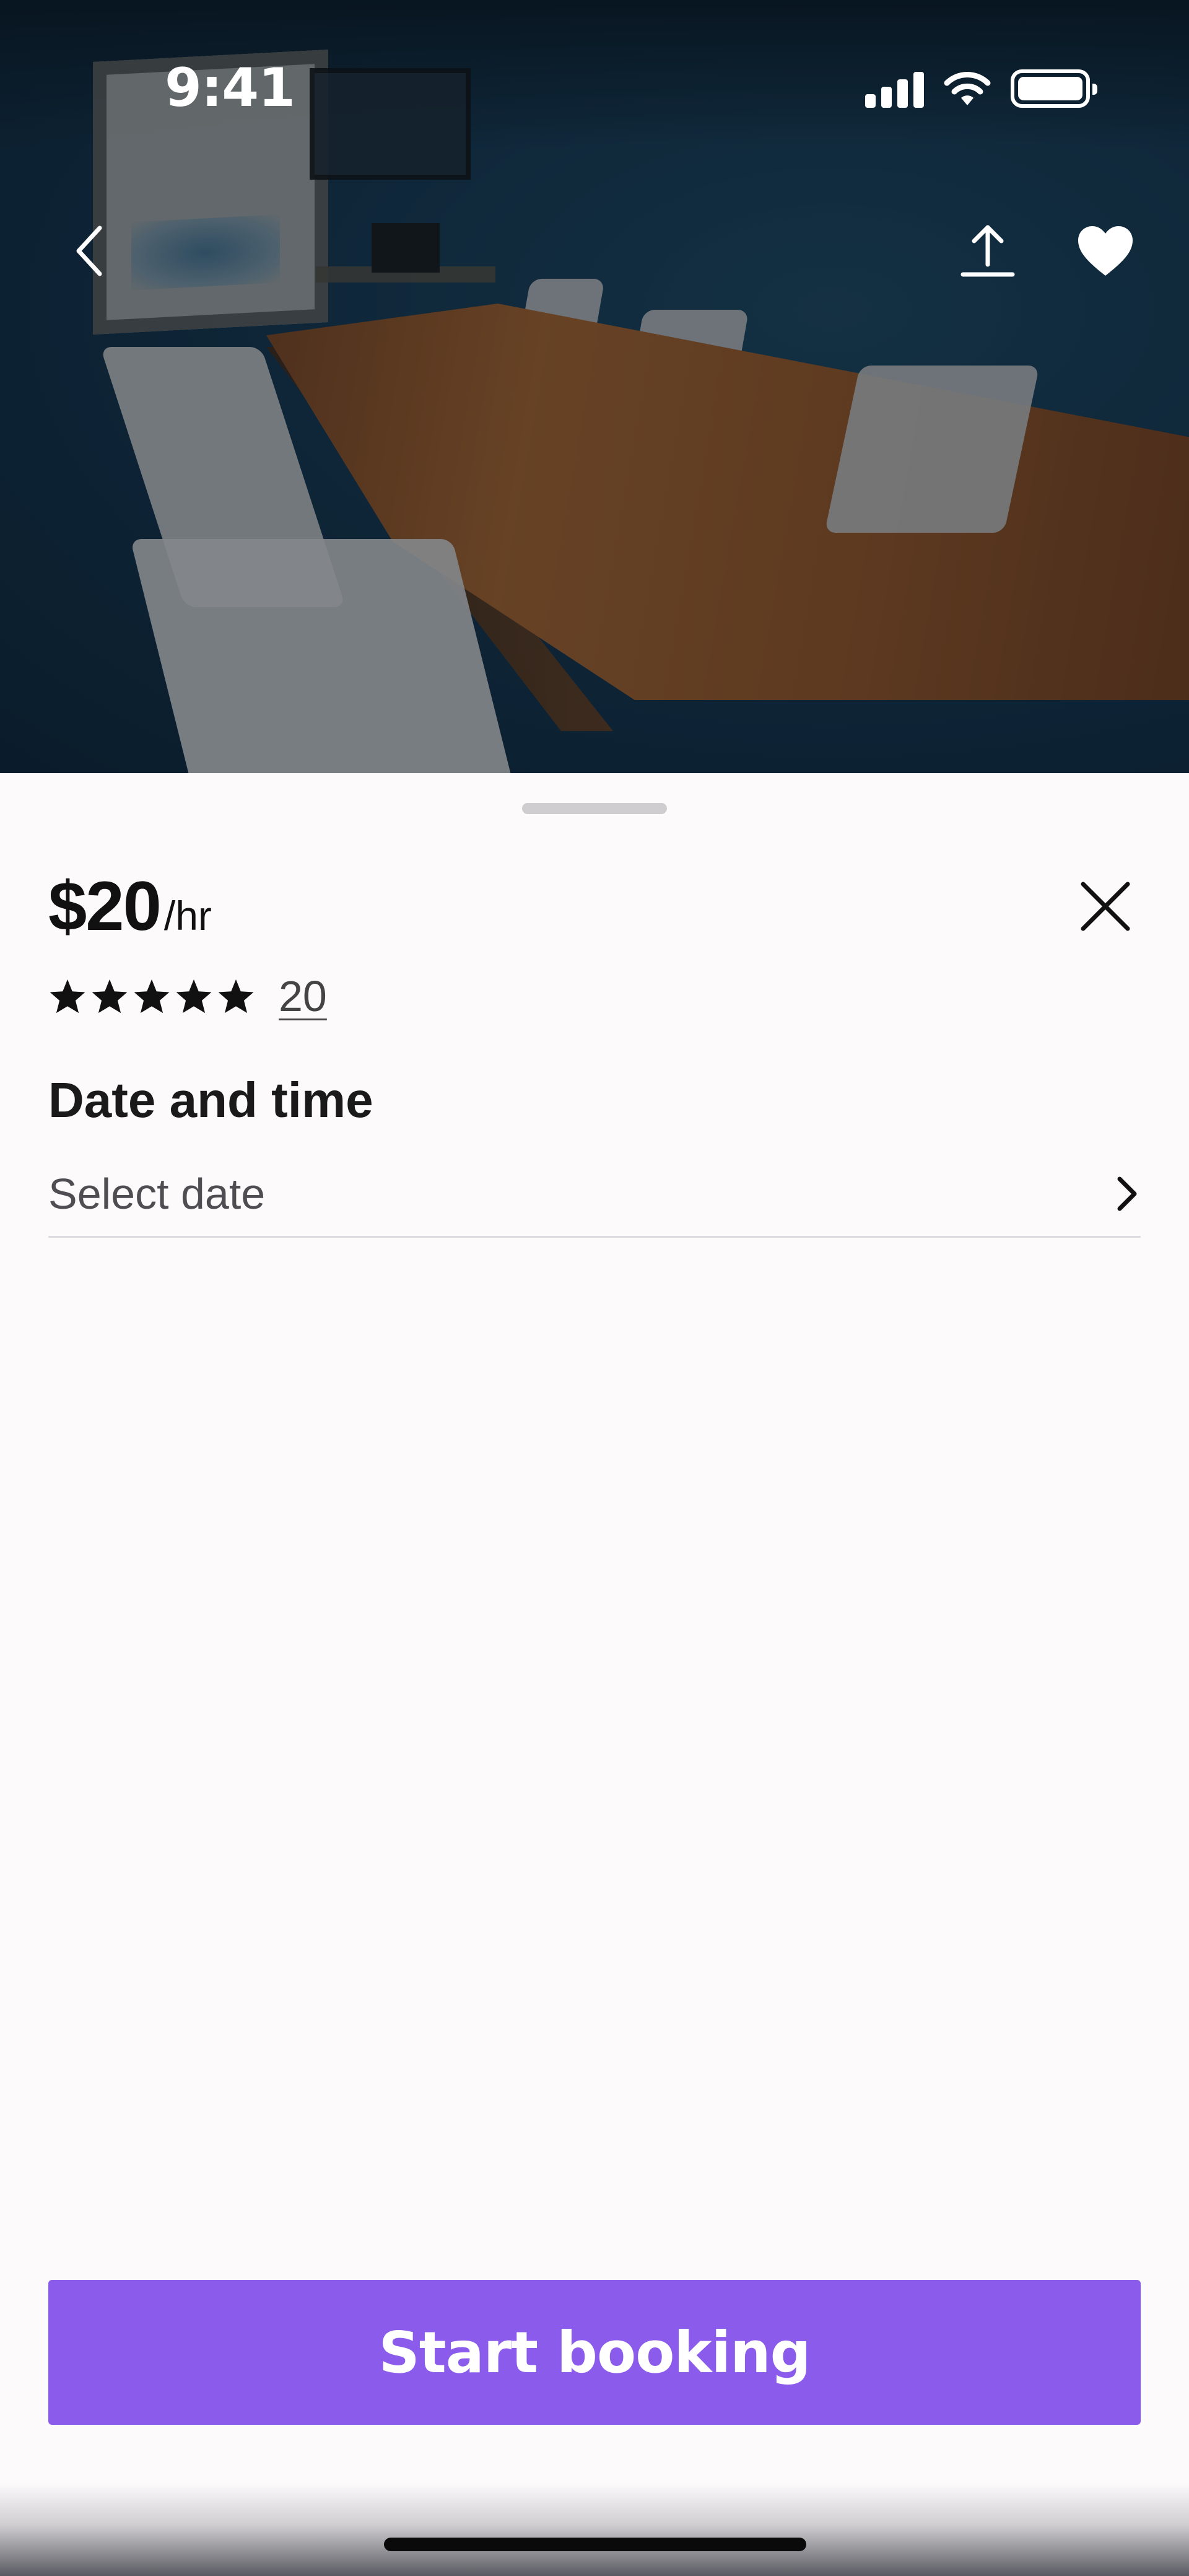 This screenshot has width=1189, height=2576. What do you see at coordinates (105, 906) in the screenshot?
I see `price-amount: $20` at bounding box center [105, 906].